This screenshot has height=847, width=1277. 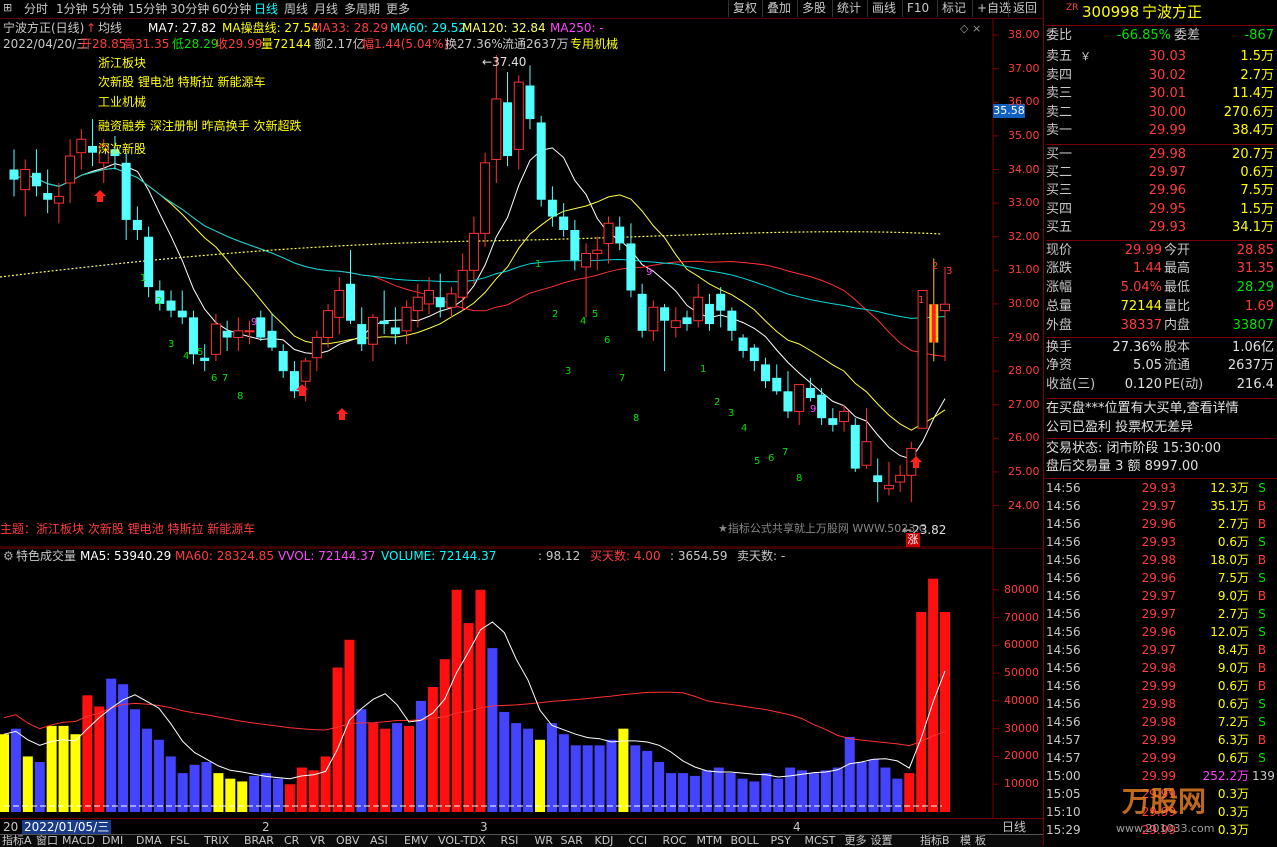 What do you see at coordinates (856, 841) in the screenshot?
I see `indicator-tab-24: 更多` at bounding box center [856, 841].